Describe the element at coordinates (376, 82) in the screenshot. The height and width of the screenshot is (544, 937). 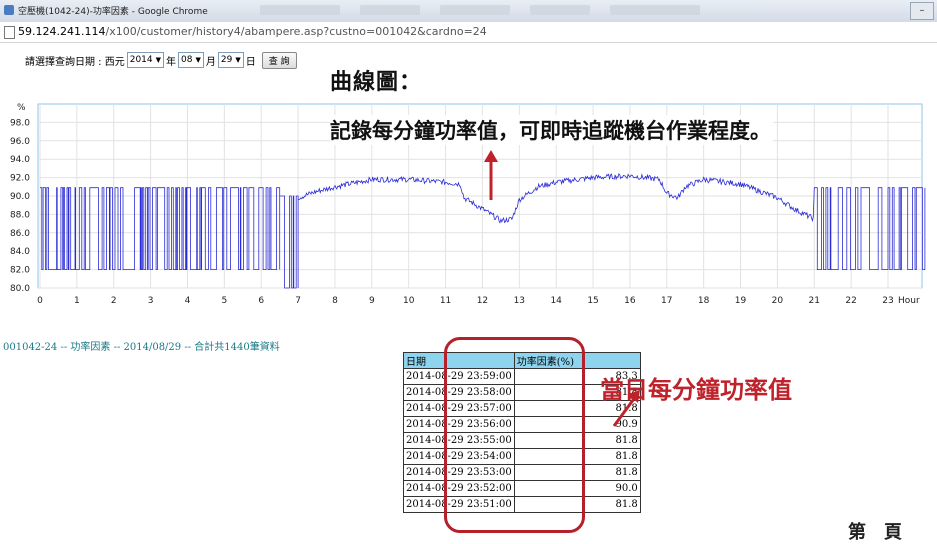
I see `chart-heading: 曲線圖：` at that location.